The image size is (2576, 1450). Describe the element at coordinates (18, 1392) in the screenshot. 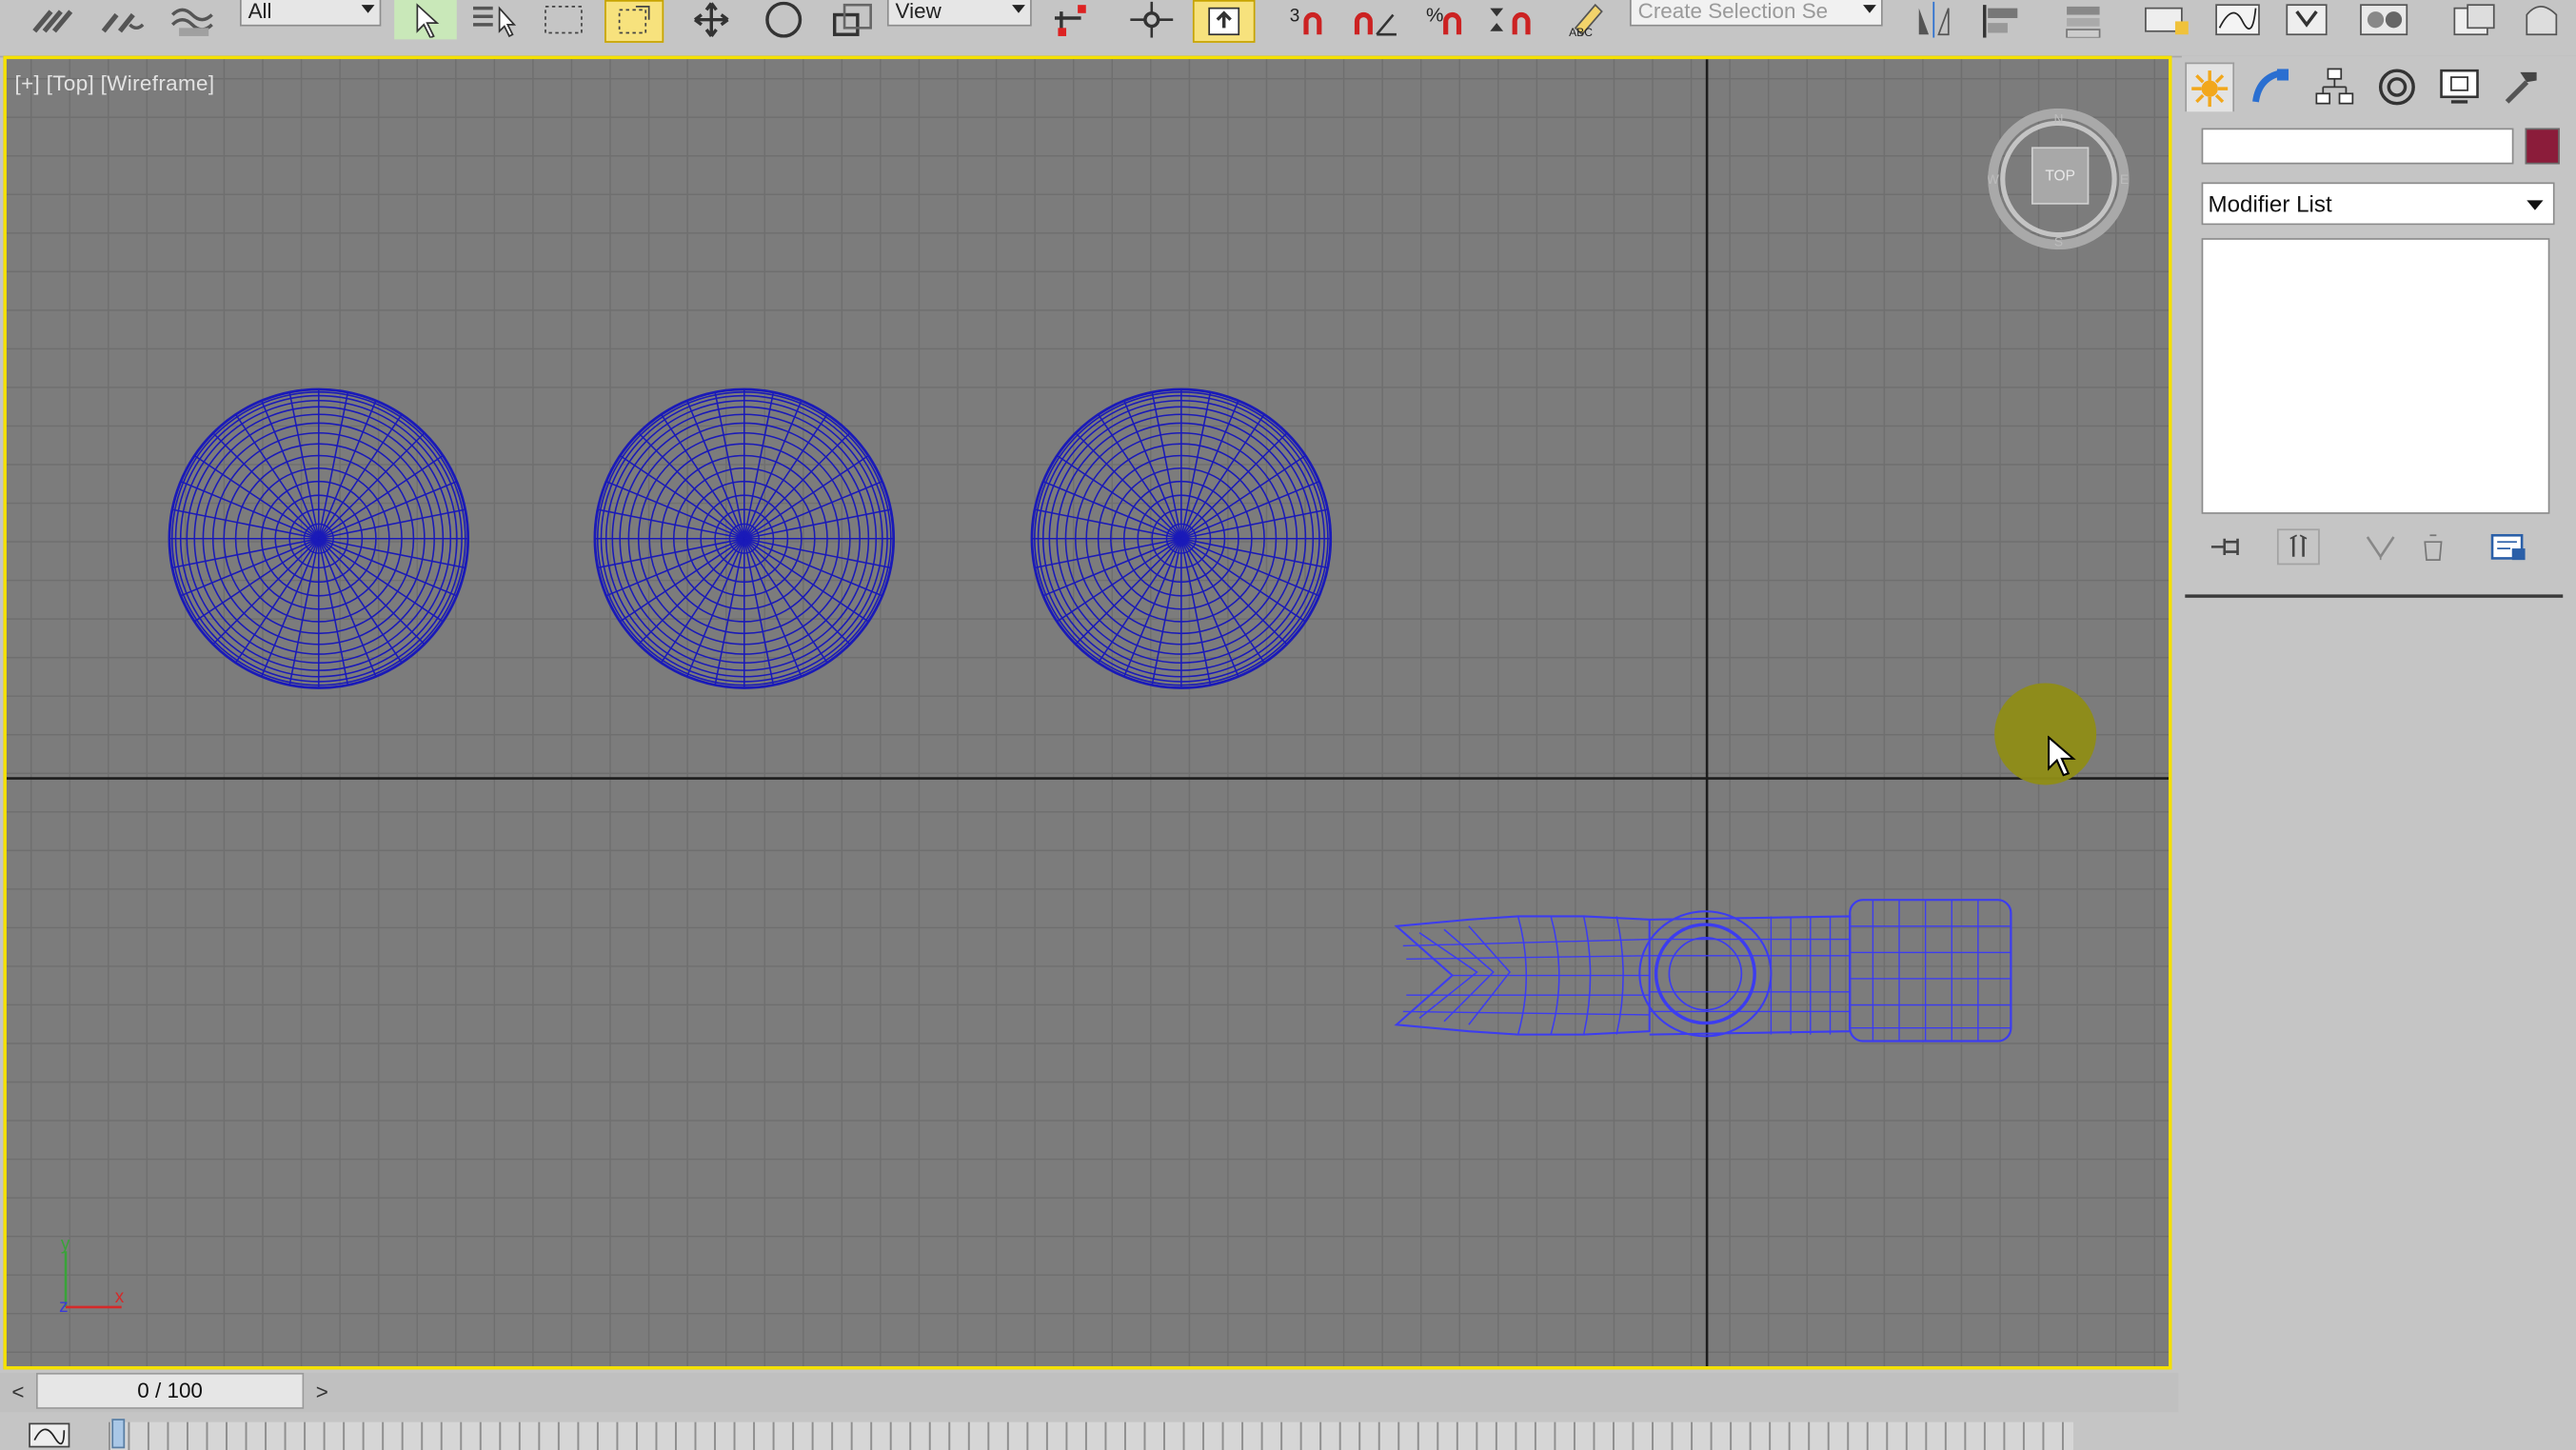

I see `time-slider-prev-button: <` at that location.